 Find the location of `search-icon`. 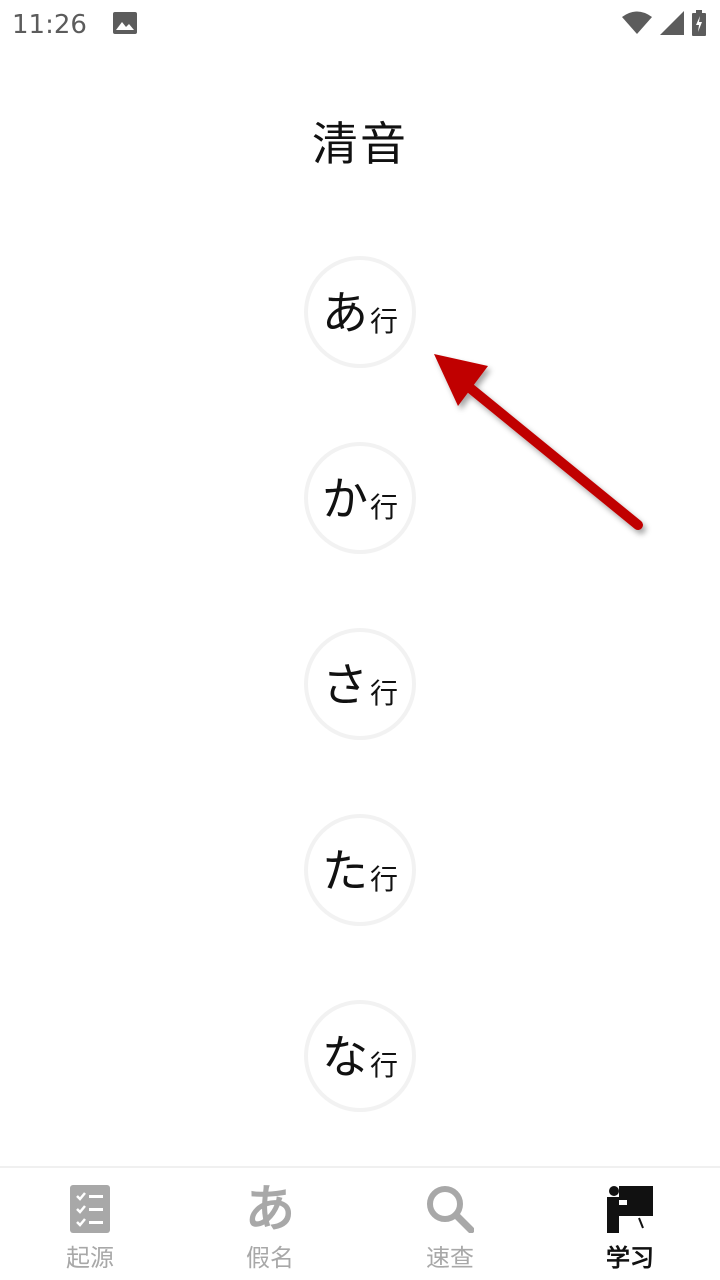

search-icon is located at coordinates (450, 1209).